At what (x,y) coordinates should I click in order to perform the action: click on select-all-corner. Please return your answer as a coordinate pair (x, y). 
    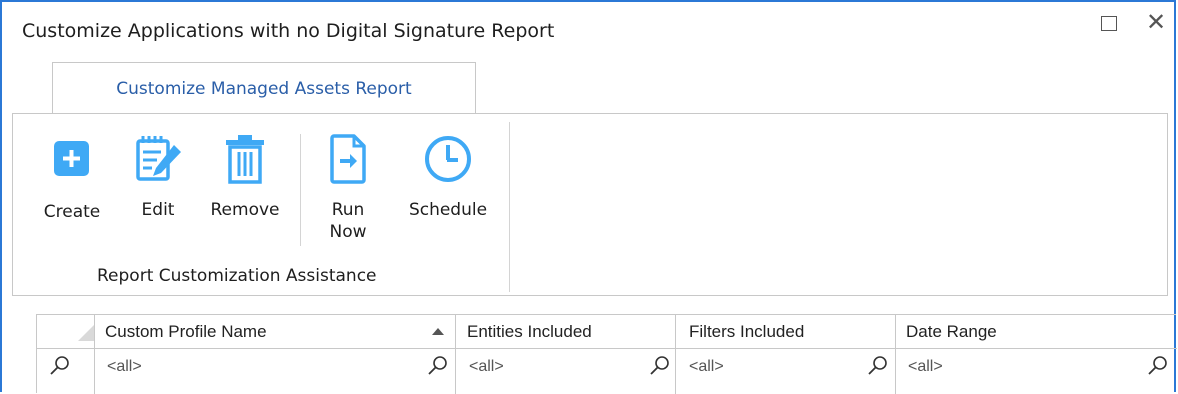
    Looking at the image, I should click on (86, 333).